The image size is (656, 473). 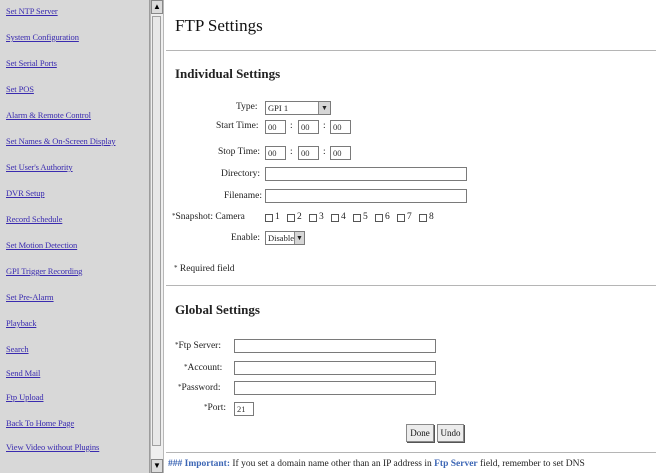 I want to click on sidebar-item-ftp-upload: Ftp Upload, so click(x=25, y=397).